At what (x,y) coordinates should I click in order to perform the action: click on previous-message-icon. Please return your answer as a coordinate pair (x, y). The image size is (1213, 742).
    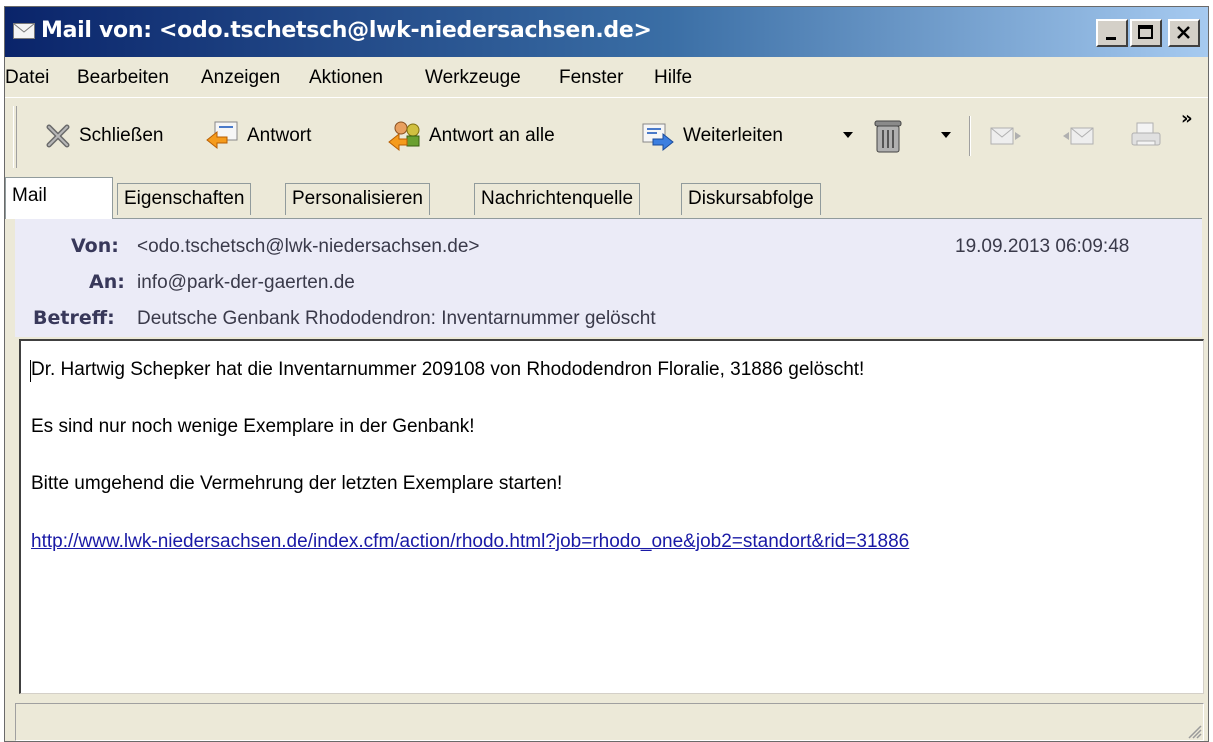
    Looking at the image, I should click on (1078, 136).